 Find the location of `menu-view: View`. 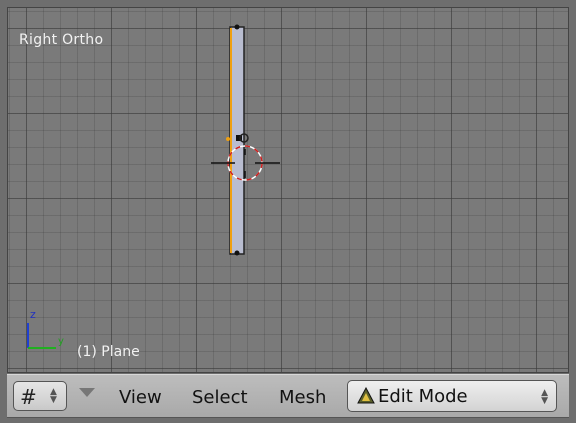

menu-view: View is located at coordinates (140, 397).